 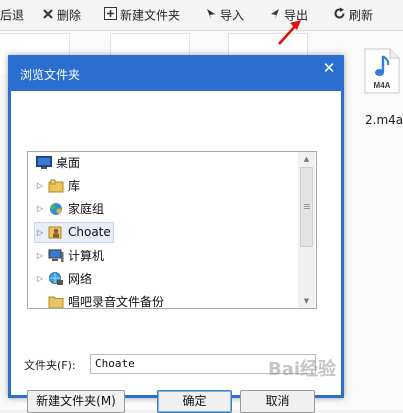 What do you see at coordinates (302, 369) in the screenshot?
I see `watermark-logo: Bai经验` at bounding box center [302, 369].